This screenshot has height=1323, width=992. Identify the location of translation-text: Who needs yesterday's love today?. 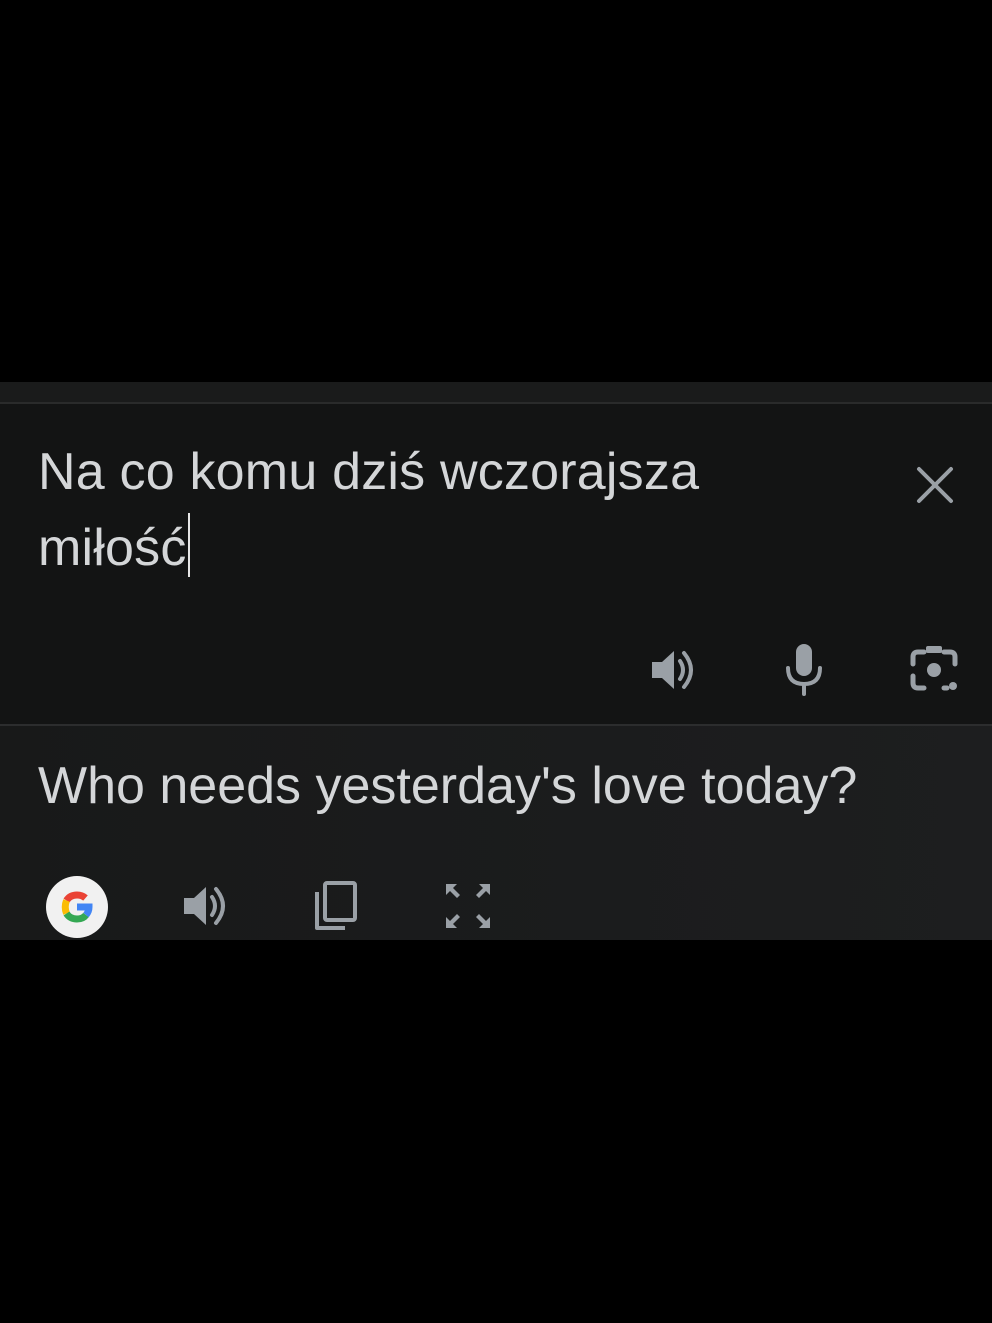
(448, 786).